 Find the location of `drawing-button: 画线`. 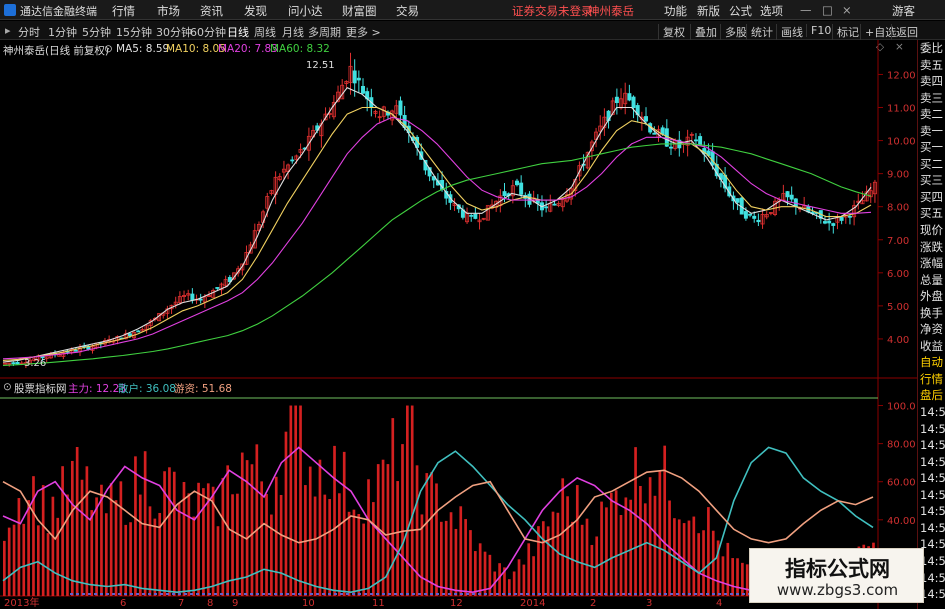

drawing-button: 画线 is located at coordinates (789, 32).